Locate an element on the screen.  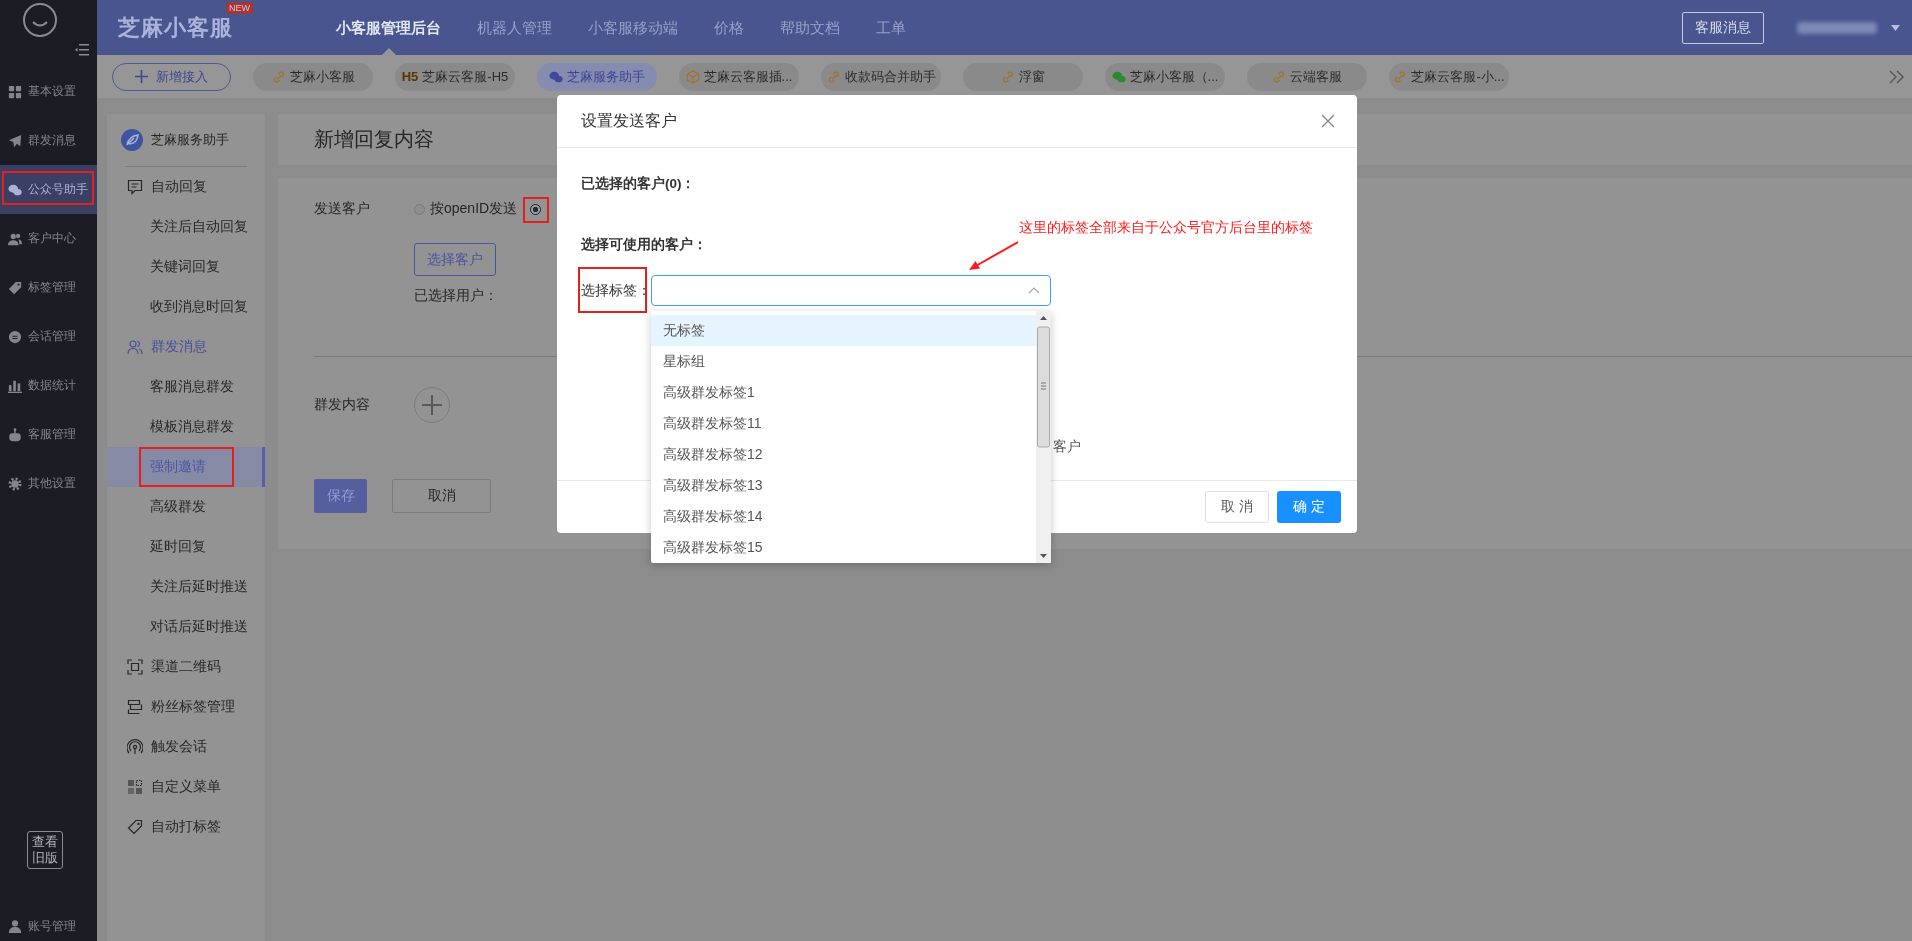
people-icon is located at coordinates (15, 238).